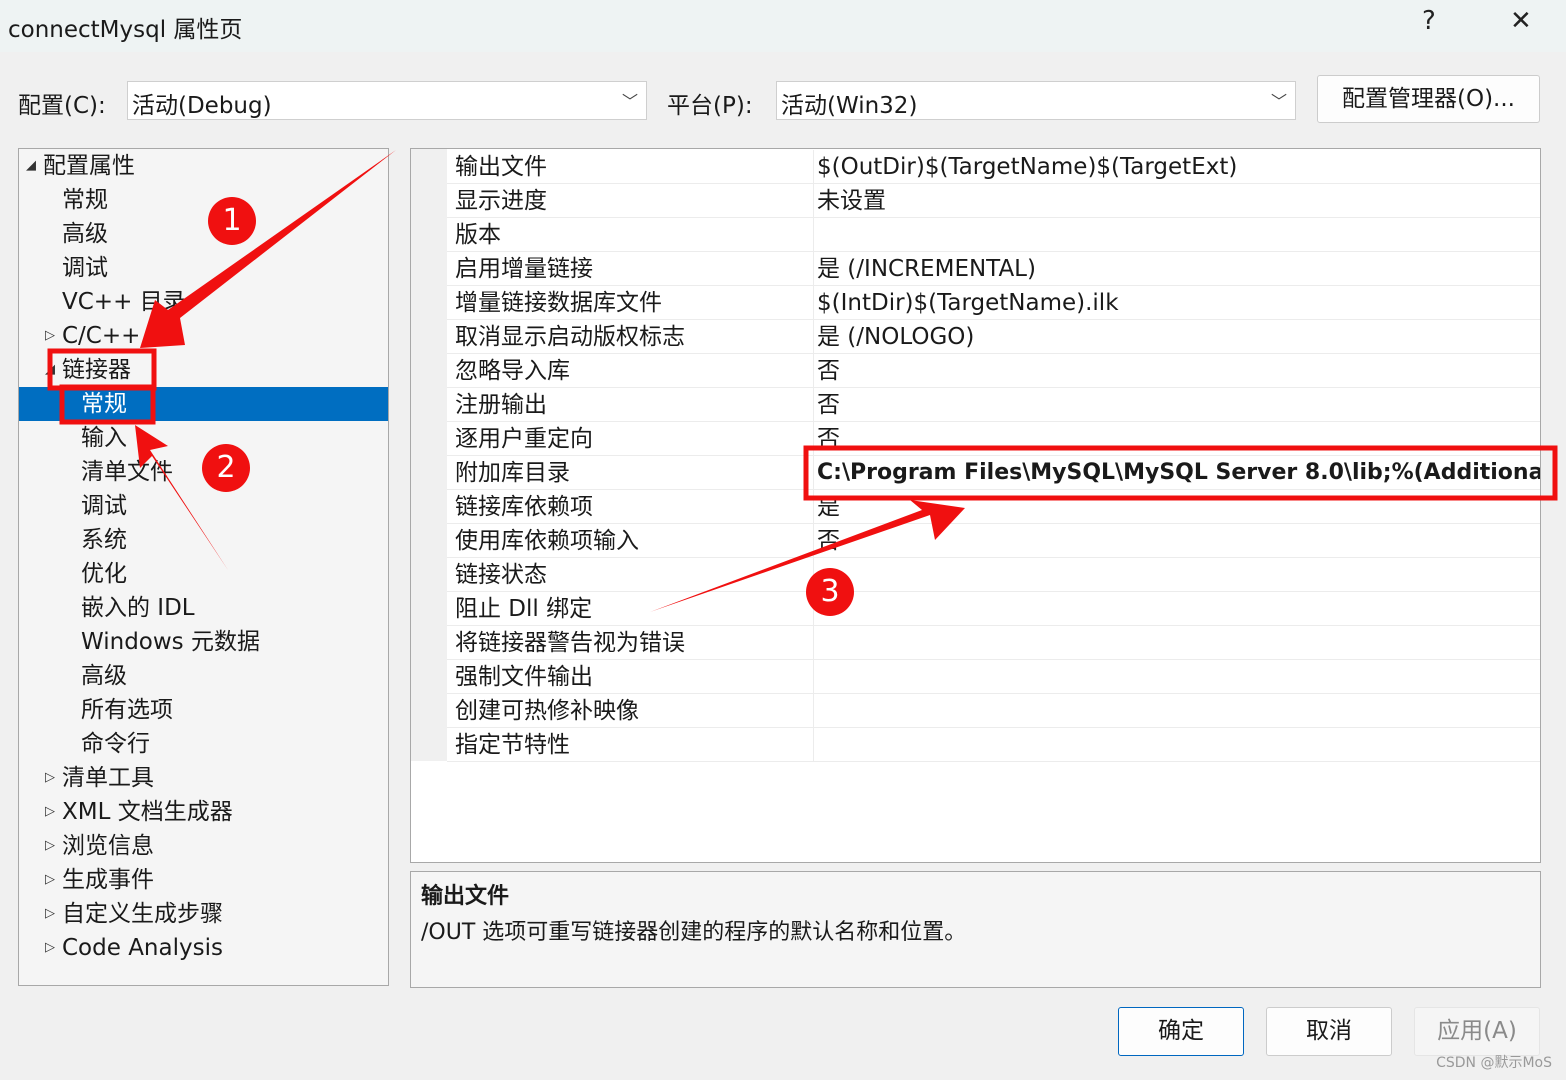 This screenshot has width=1566, height=1080. What do you see at coordinates (107, 404) in the screenshot?
I see `highlight-box-general` at bounding box center [107, 404].